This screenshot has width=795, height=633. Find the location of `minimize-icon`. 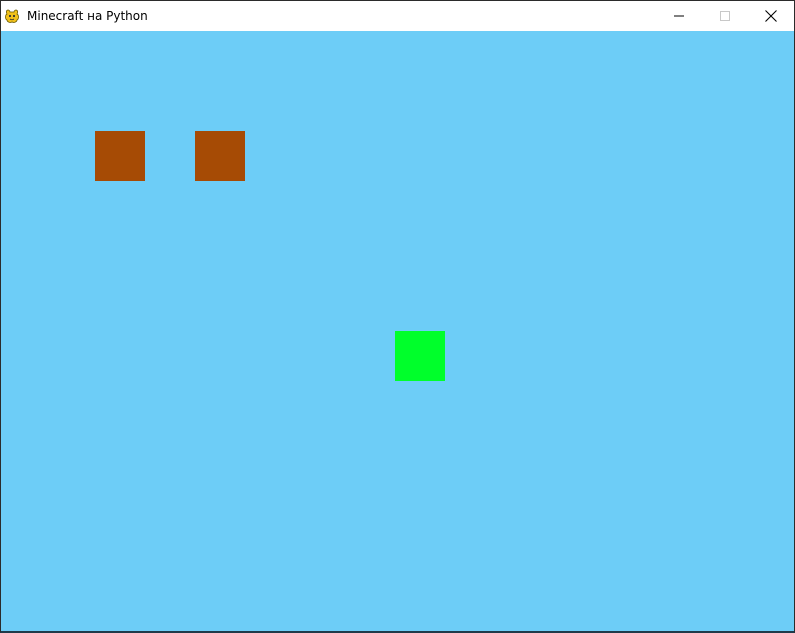

minimize-icon is located at coordinates (679, 16).